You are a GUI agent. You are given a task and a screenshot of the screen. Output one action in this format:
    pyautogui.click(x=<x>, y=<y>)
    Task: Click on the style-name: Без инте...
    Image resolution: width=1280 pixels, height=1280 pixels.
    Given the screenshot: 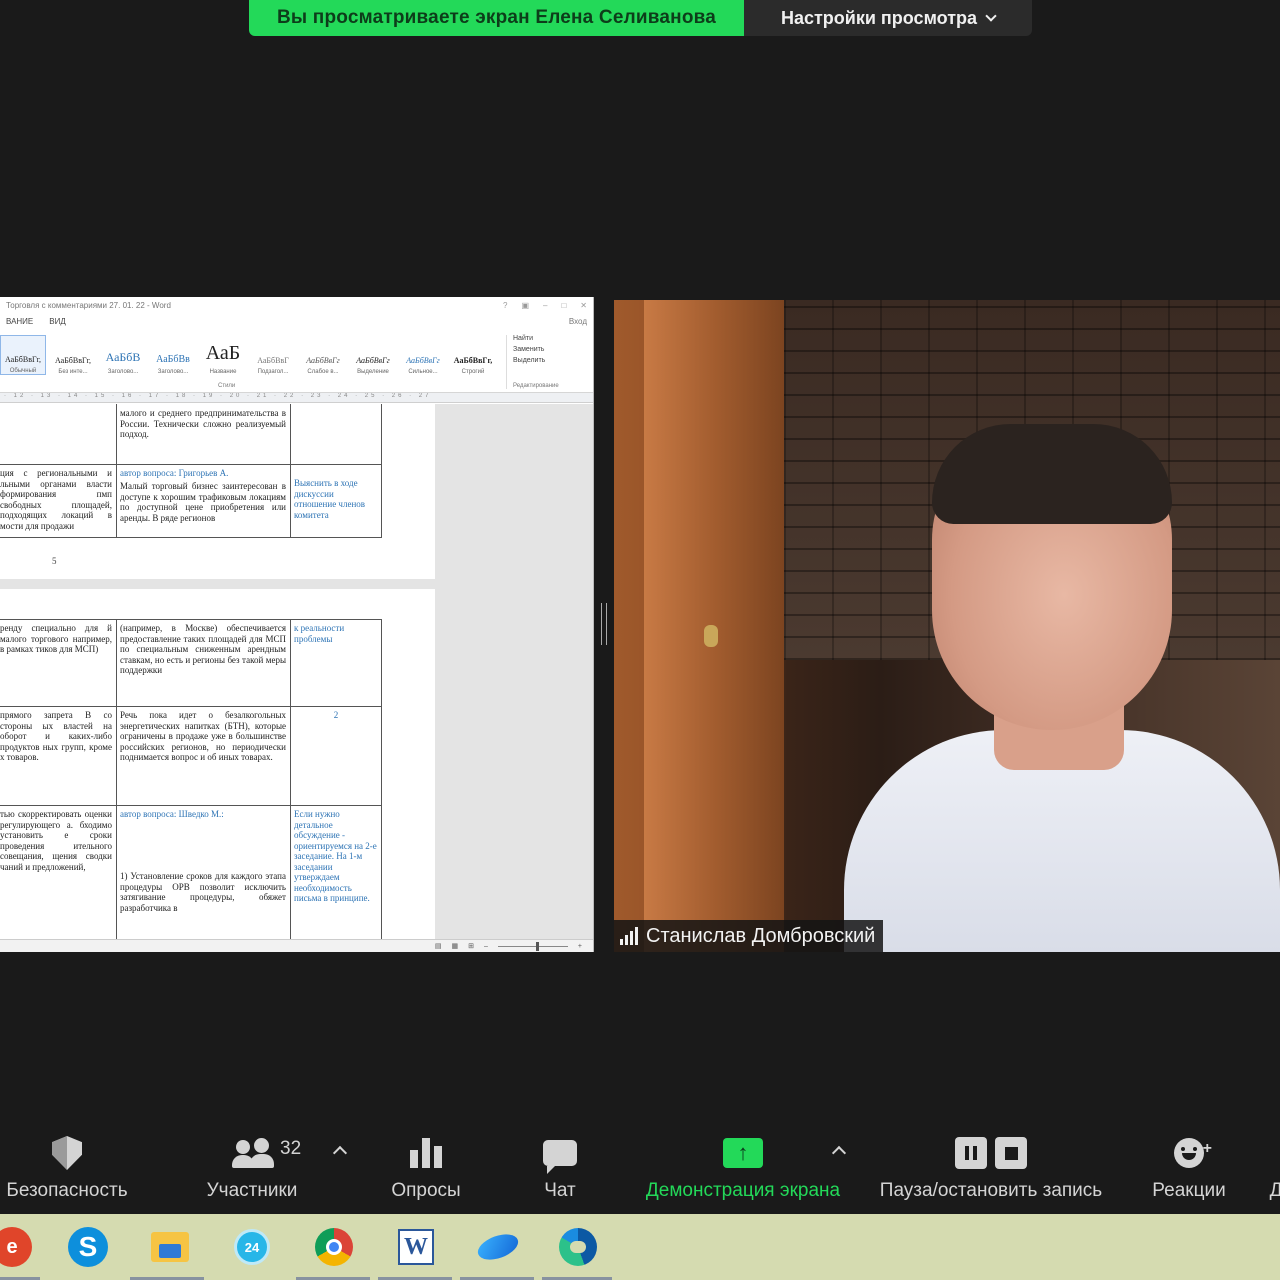 What is the action you would take?
    pyautogui.click(x=73, y=372)
    